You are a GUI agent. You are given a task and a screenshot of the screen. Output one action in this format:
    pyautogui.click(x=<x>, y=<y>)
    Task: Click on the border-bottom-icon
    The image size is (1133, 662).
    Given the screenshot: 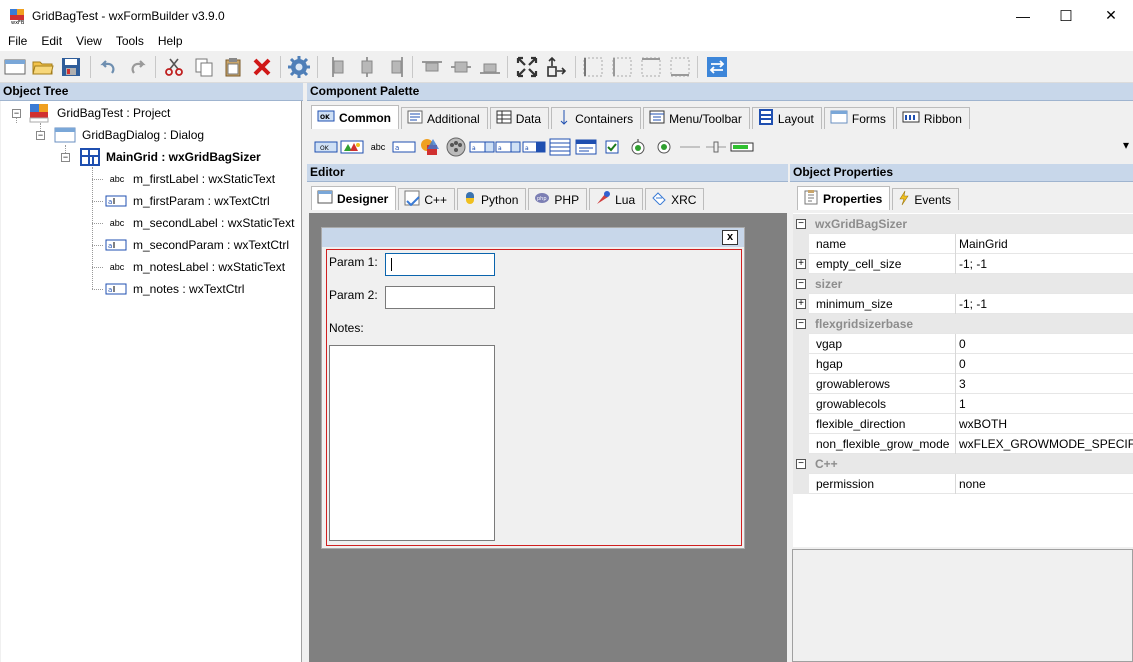 What is the action you would take?
    pyautogui.click(x=680, y=67)
    